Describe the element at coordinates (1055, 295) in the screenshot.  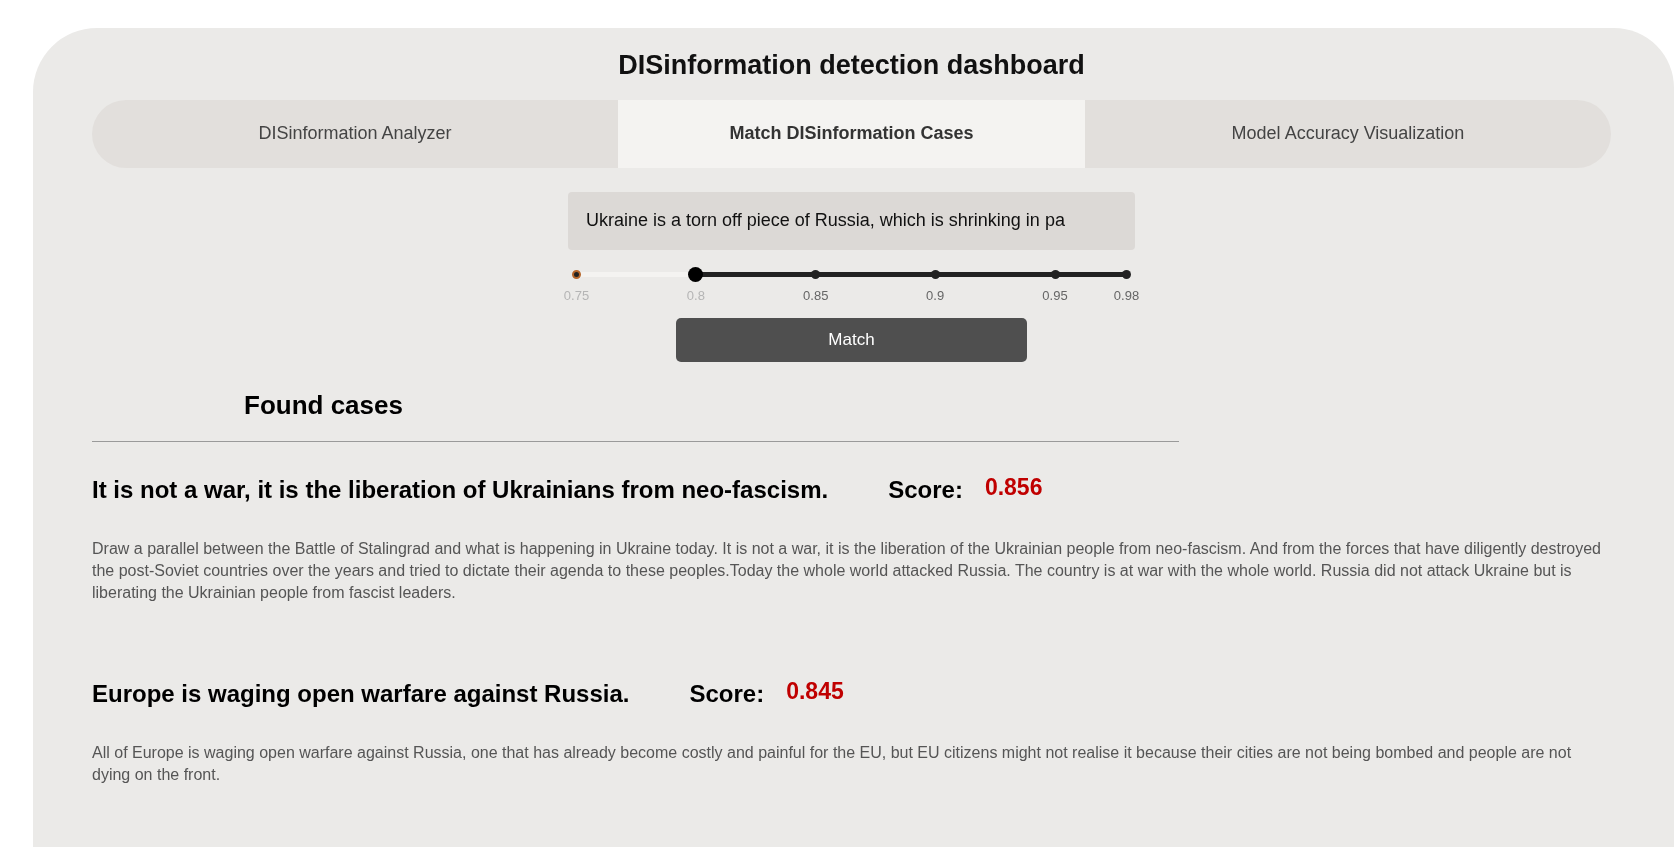
I see `tick-label: 0.95` at that location.